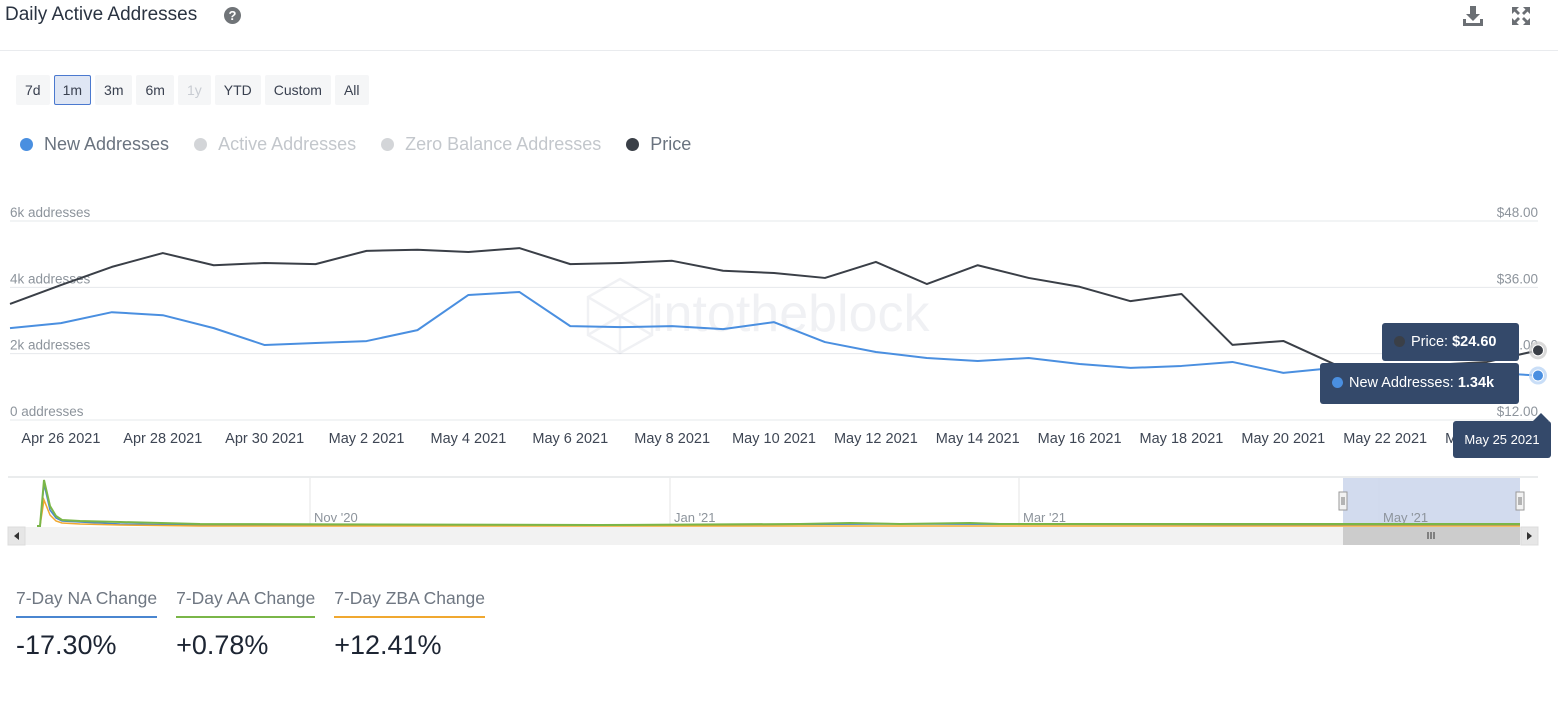 The height and width of the screenshot is (702, 1558). I want to click on x-tick-label: May 4 2021, so click(469, 439).